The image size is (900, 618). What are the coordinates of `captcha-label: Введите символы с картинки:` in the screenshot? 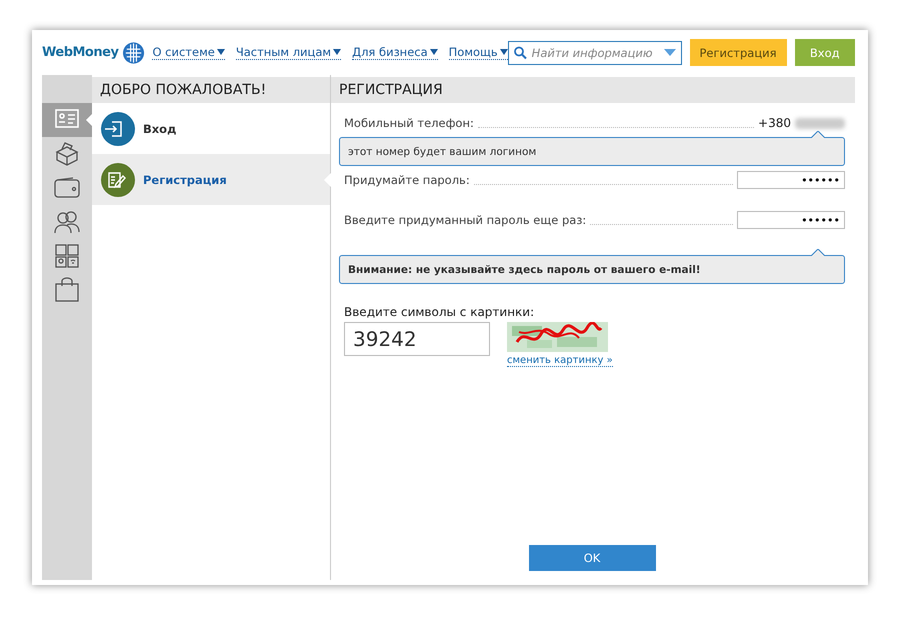 It's located at (439, 312).